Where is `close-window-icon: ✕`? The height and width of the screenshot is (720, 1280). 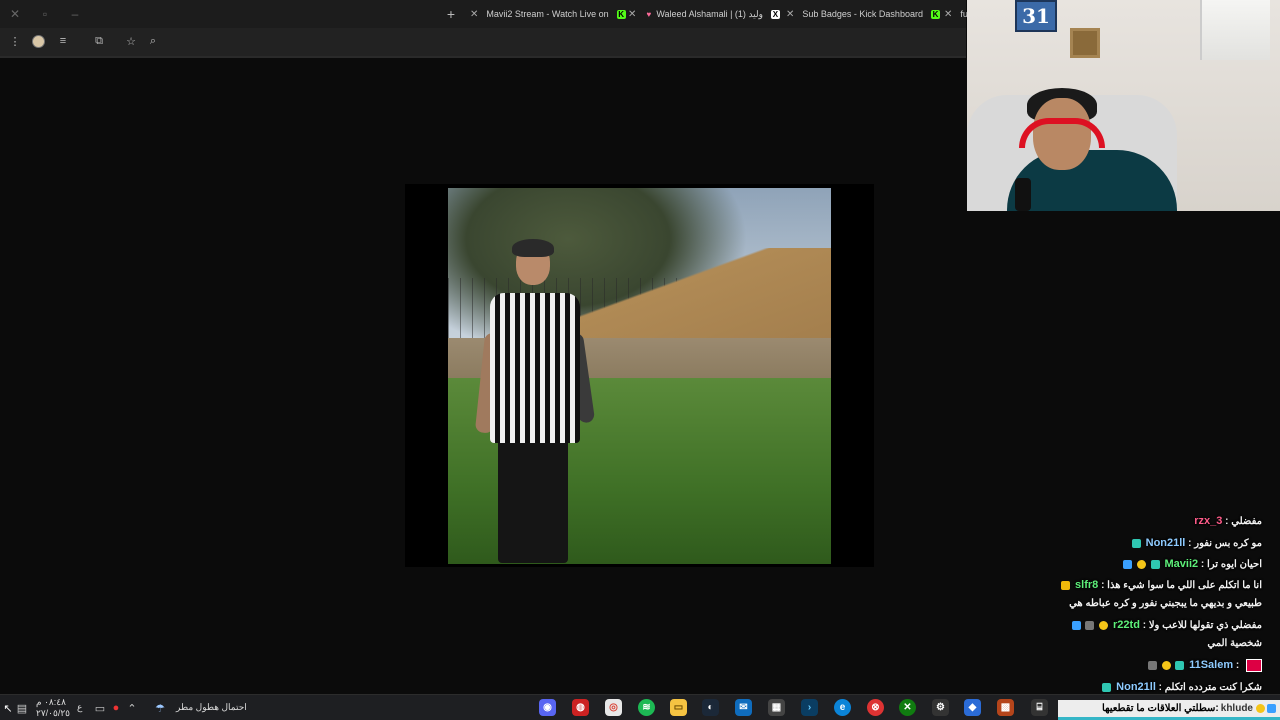
close-window-icon: ✕ is located at coordinates (15, 14).